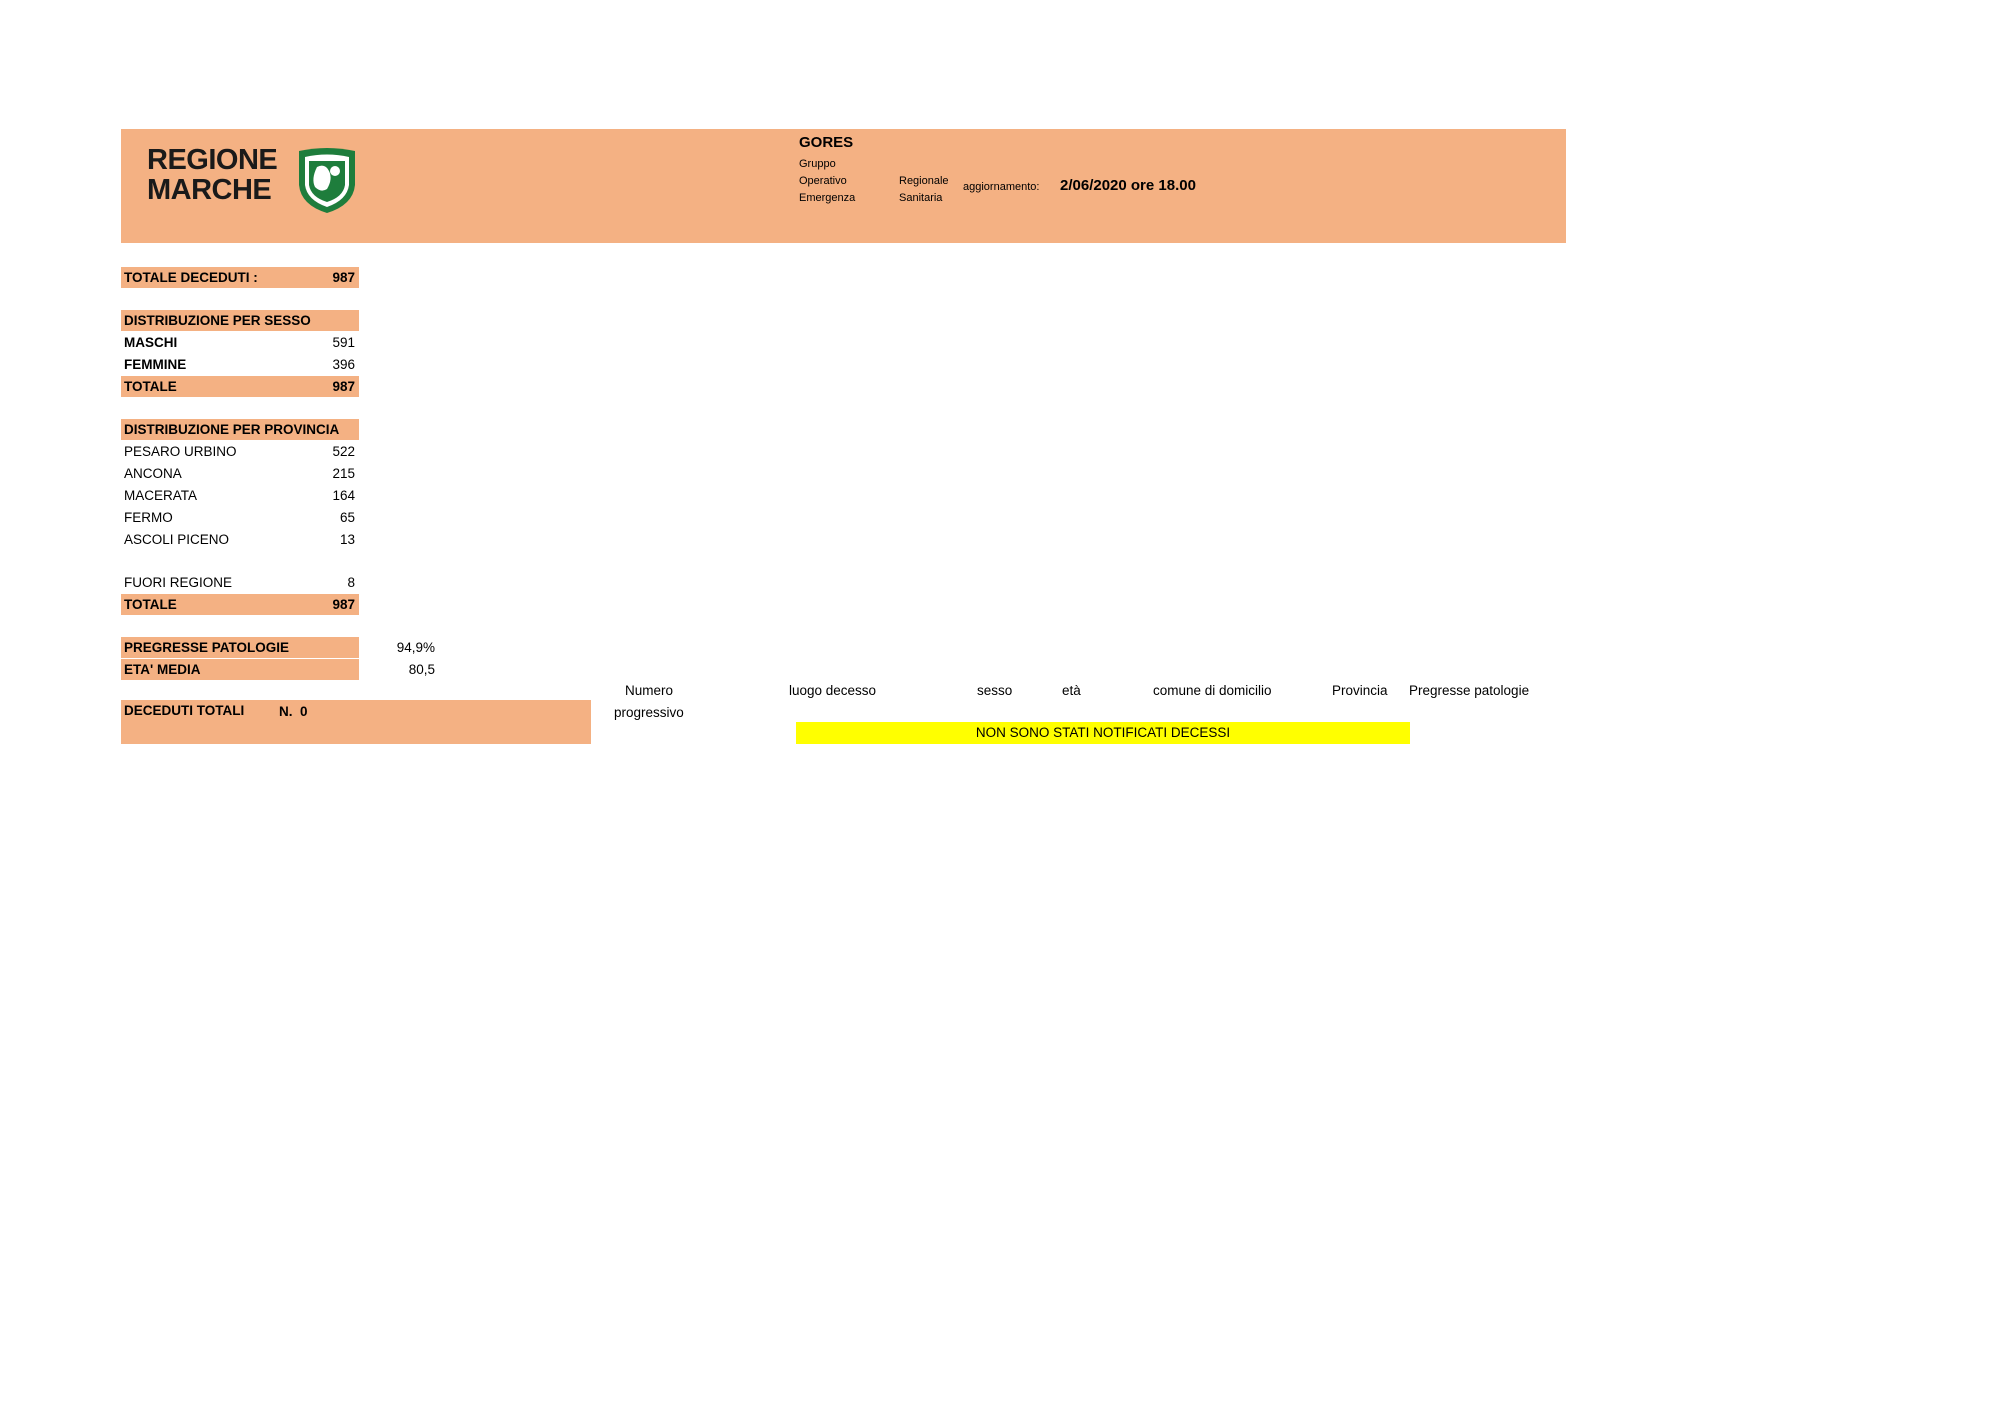  Describe the element at coordinates (1071, 690) in the screenshot. I see `col-header-eta: età` at that location.